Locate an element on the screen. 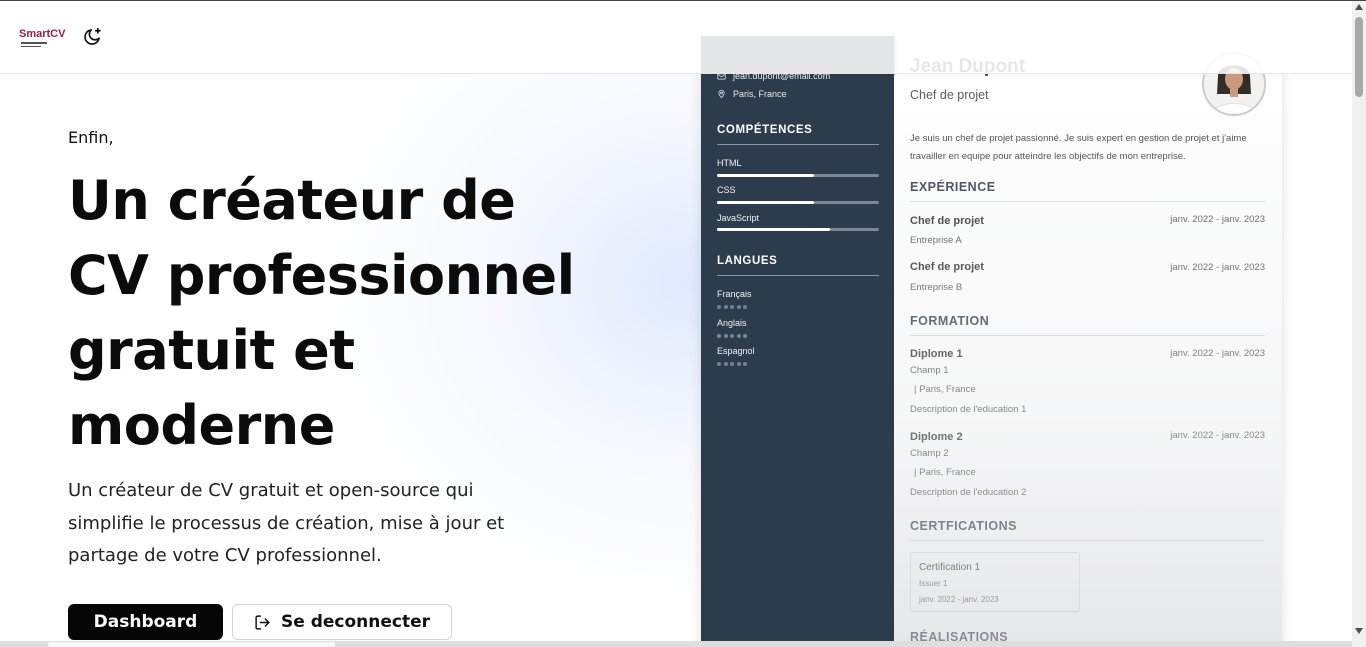 The width and height of the screenshot is (1366, 647). cv-certification-dates: janv. 2022 - janv. 2023 is located at coordinates (959, 599).